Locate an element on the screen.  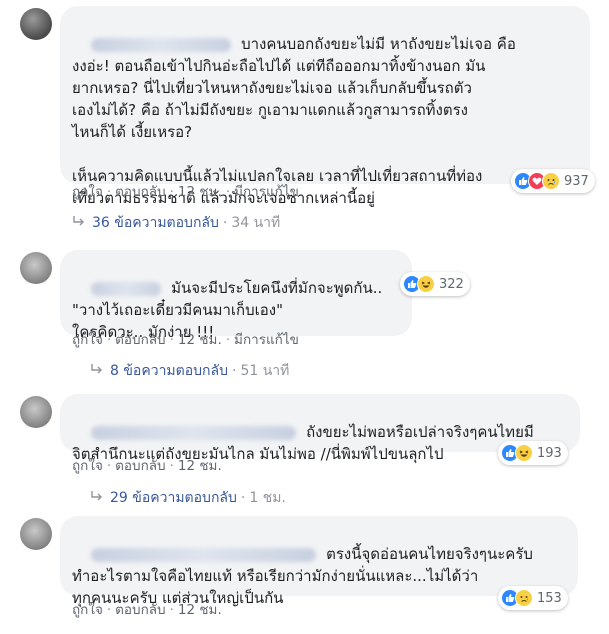
reaction-count: 193 is located at coordinates (549, 453).